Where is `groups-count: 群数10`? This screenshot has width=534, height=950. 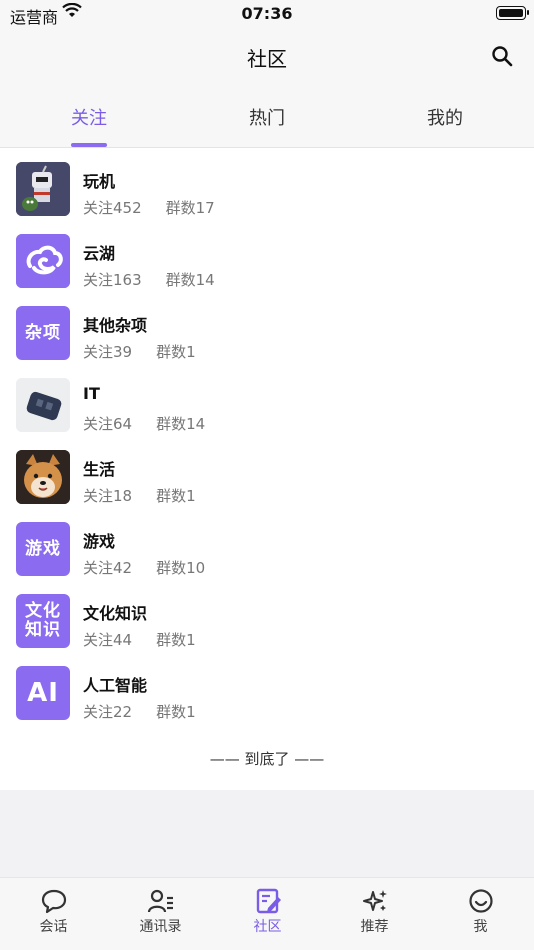 groups-count: 群数10 is located at coordinates (181, 568).